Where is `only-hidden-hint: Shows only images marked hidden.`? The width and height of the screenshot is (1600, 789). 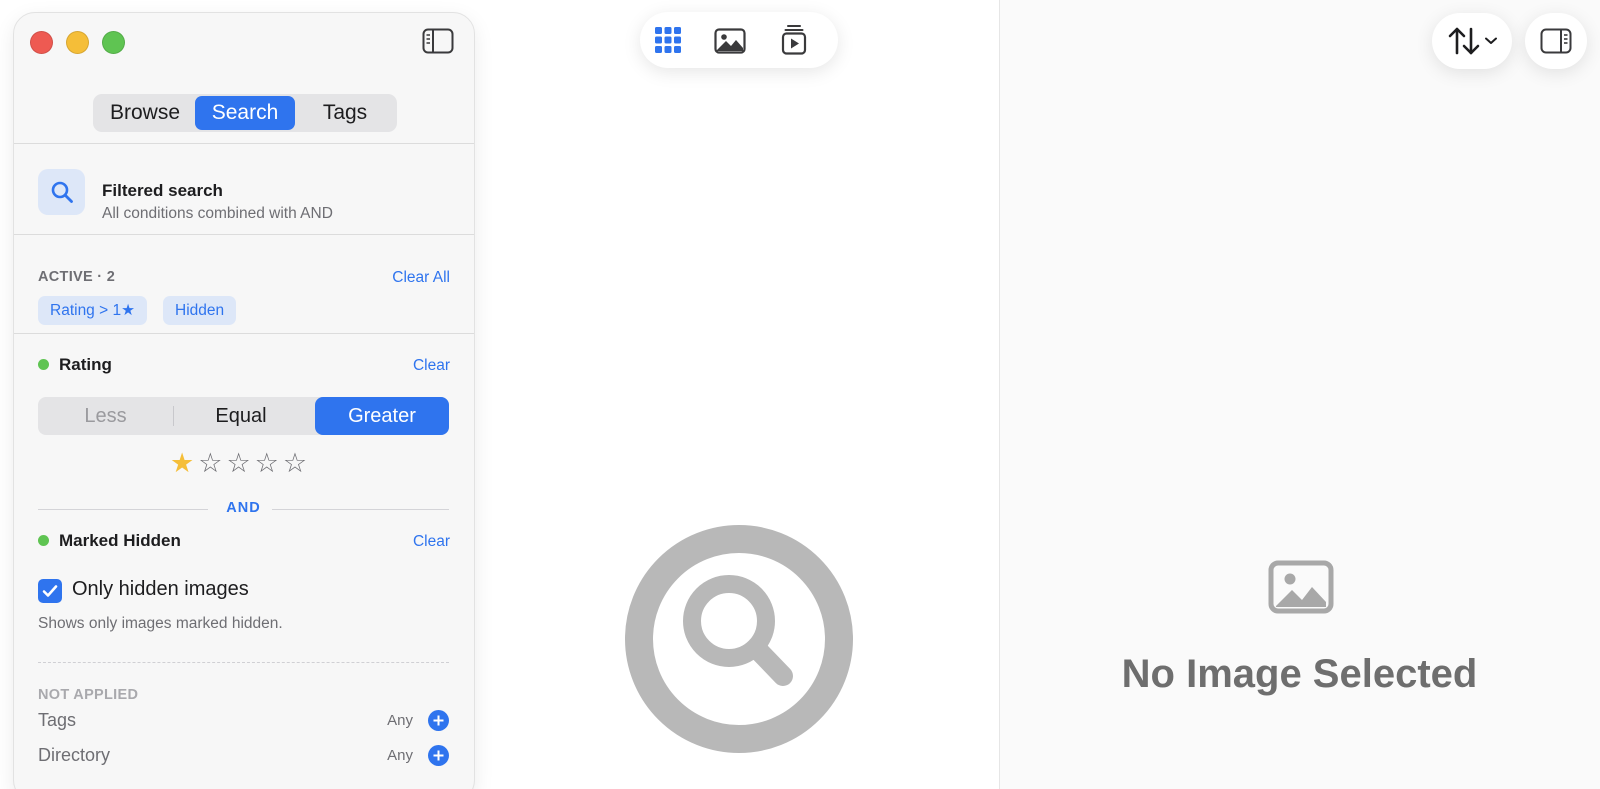 only-hidden-hint: Shows only images marked hidden. is located at coordinates (160, 623).